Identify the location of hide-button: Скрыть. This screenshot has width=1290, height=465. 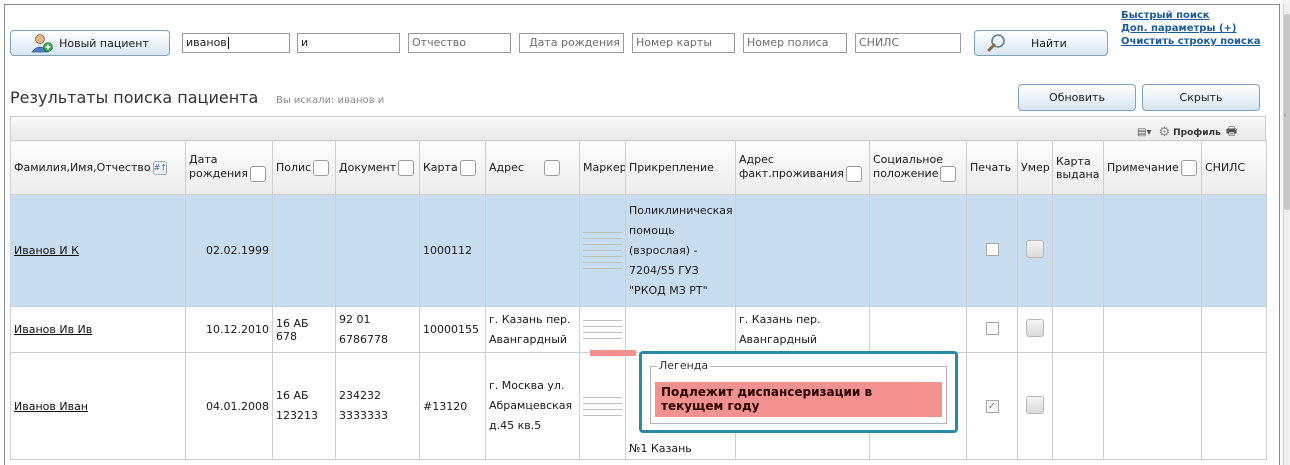
(1201, 97).